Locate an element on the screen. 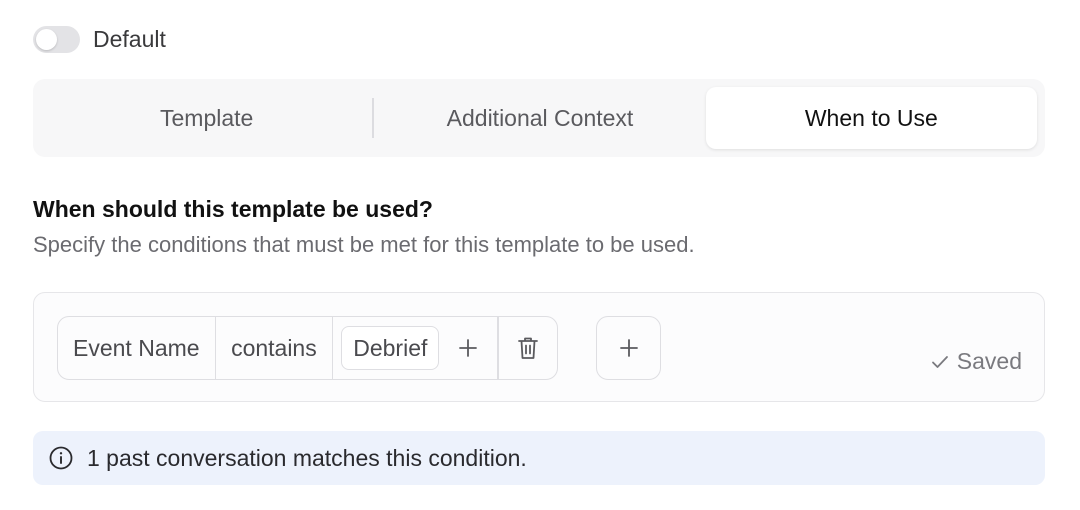 The image size is (1080, 510). default-toggle is located at coordinates (56, 39).